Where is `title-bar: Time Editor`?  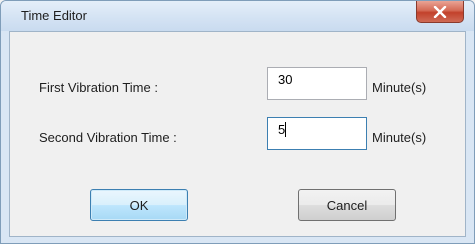 title-bar: Time Editor is located at coordinates (237, 16).